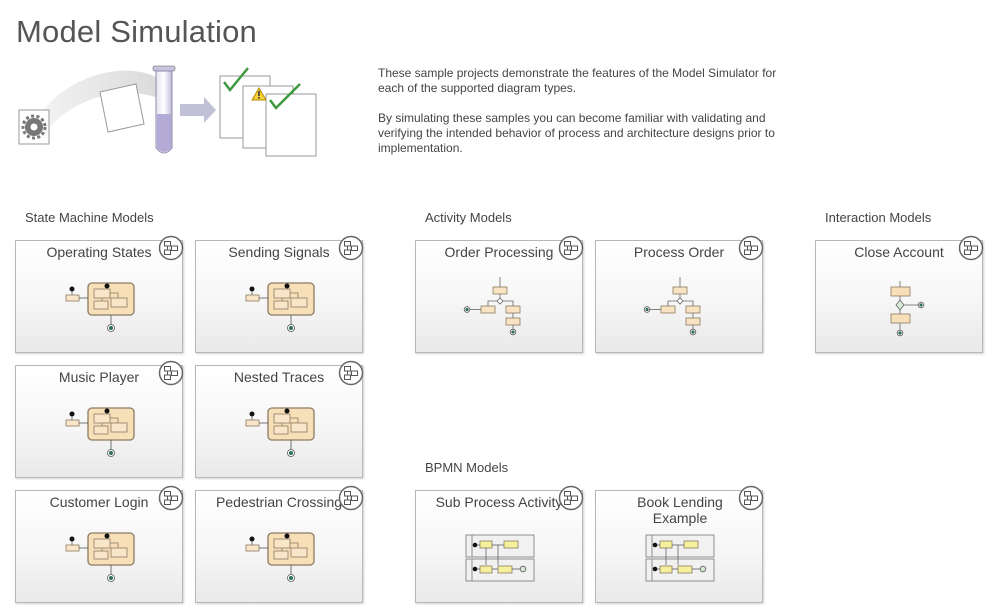 The height and width of the screenshot is (615, 995). Describe the element at coordinates (164, 109) in the screenshot. I see `test-tube-icon` at that location.